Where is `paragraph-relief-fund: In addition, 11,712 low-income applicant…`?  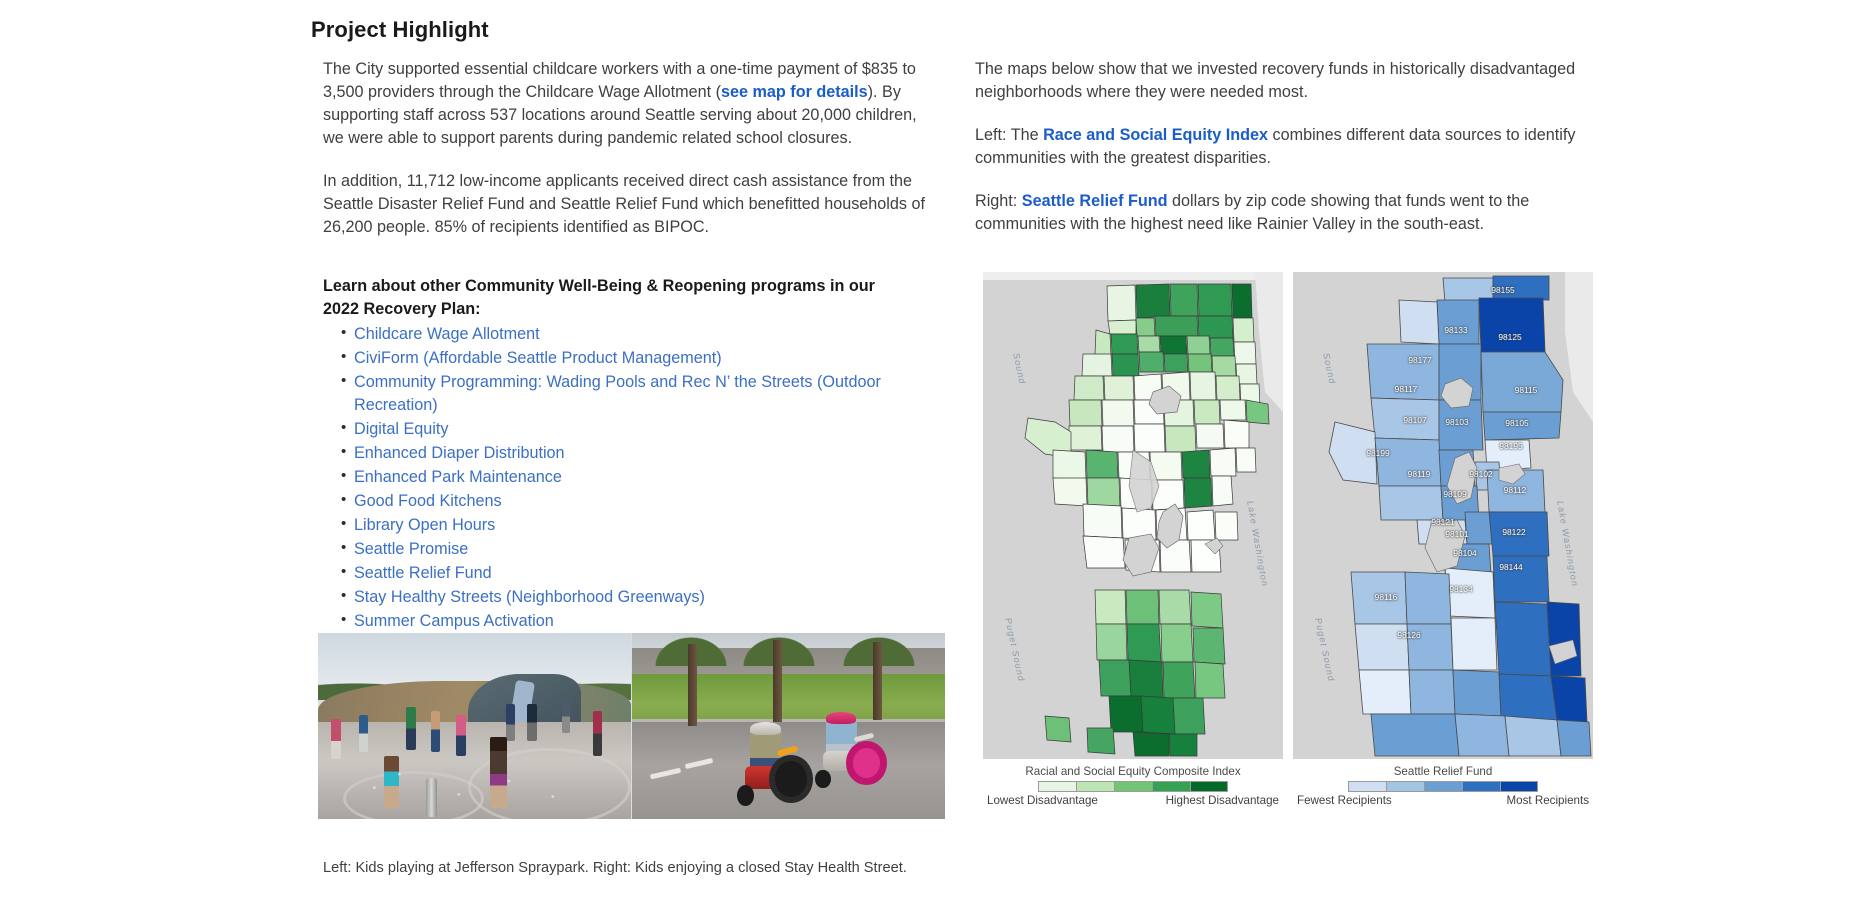 paragraph-relief-fund: In addition, 11,712 low-income applicant… is located at coordinates (624, 204).